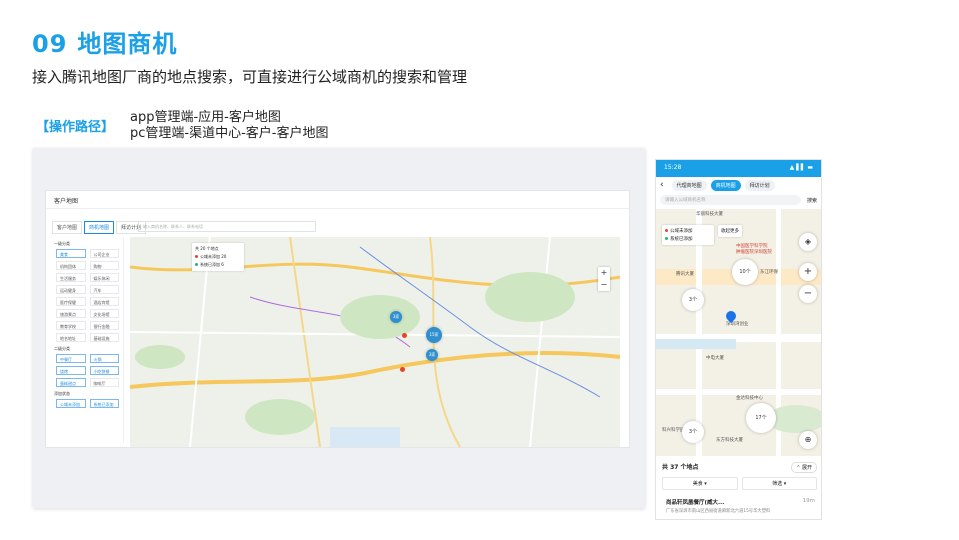  Describe the element at coordinates (738, 168) in the screenshot. I see `mobile-status-bar: 15:28 ▲ ▌▌ ▬` at that location.